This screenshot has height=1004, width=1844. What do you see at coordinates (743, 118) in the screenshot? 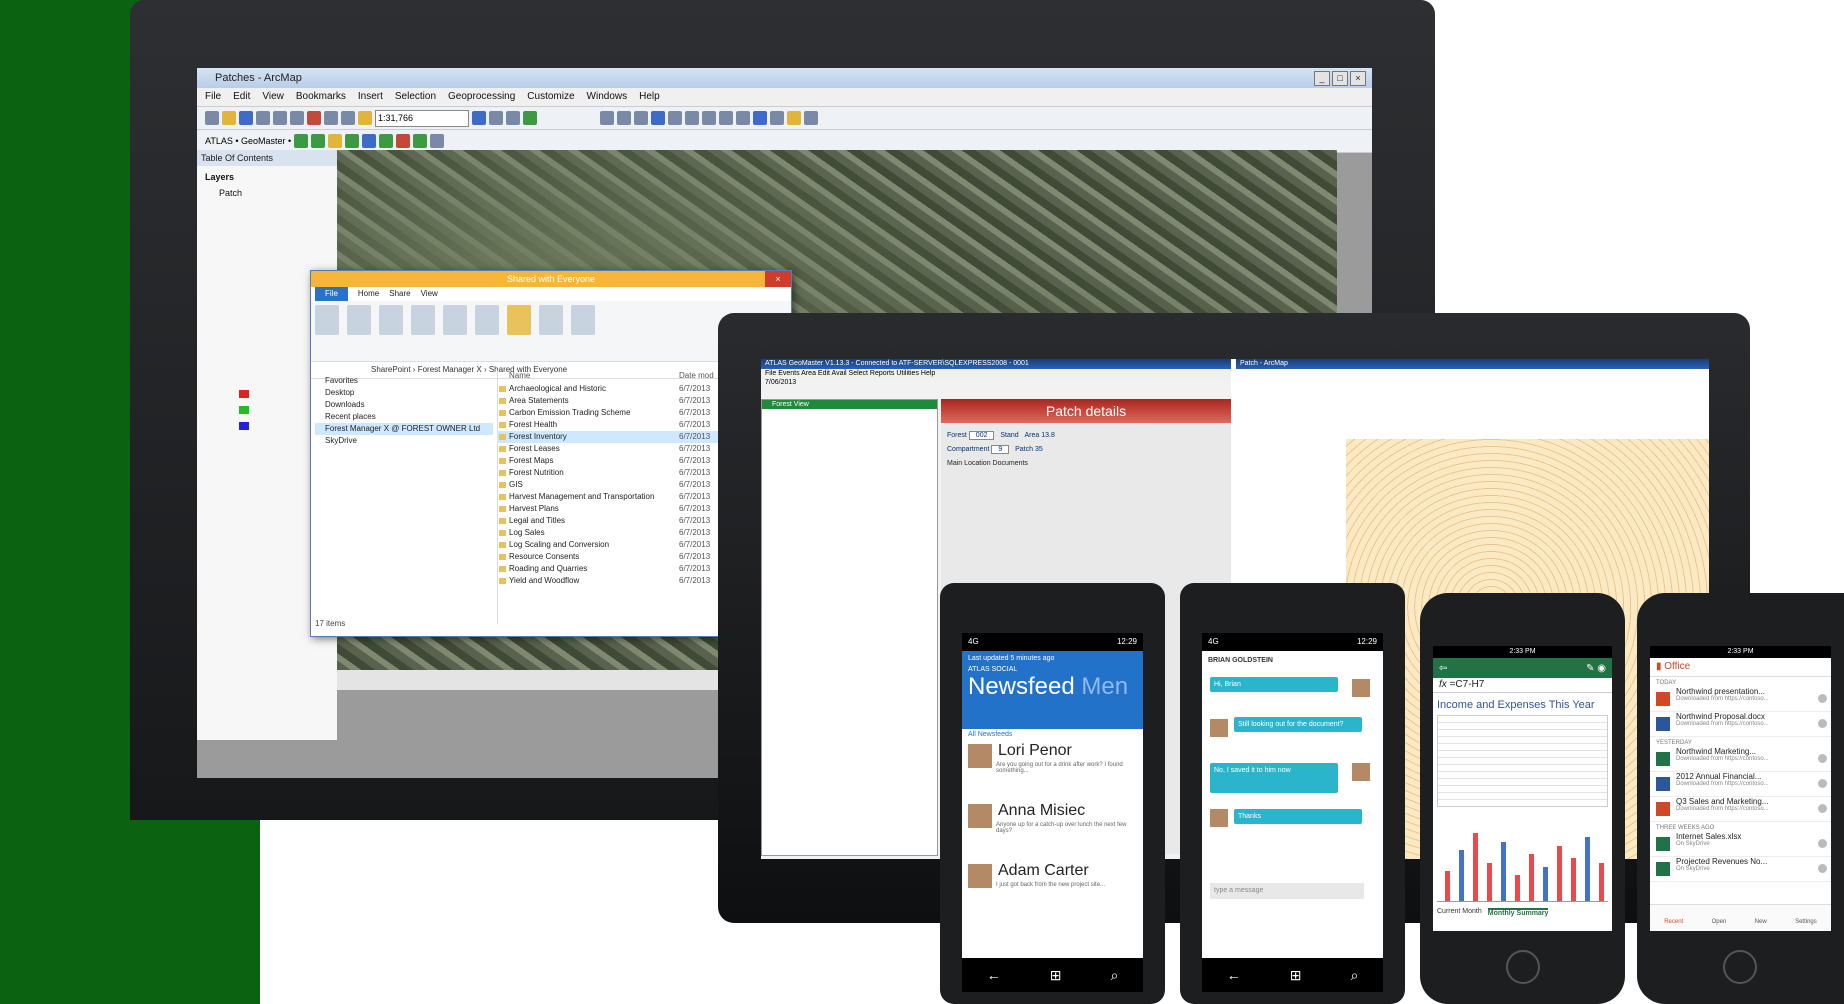
I see `select-icon` at bounding box center [743, 118].